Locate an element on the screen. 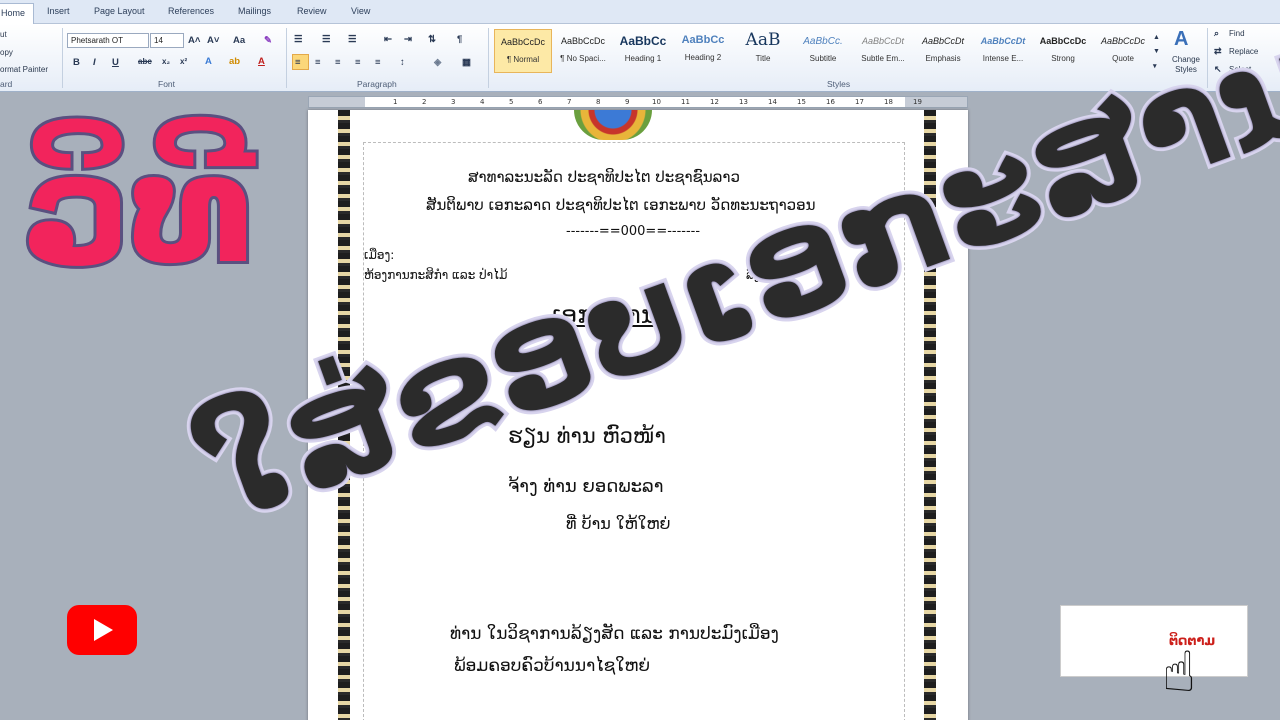  ruler-tick: 17 is located at coordinates (859, 102).